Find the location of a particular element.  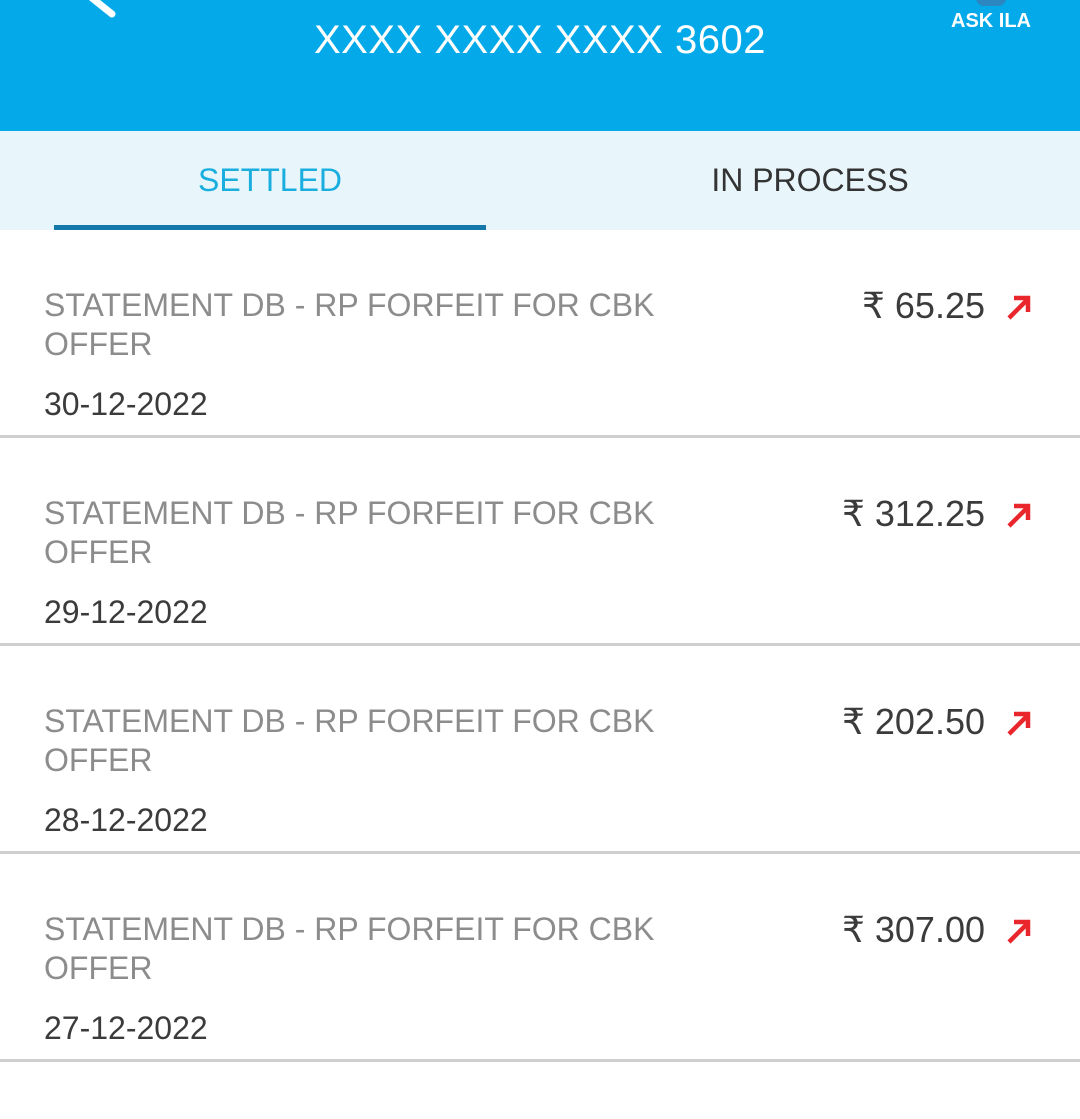

transaction-amount: ₹ 312.25 is located at coordinates (913, 513).